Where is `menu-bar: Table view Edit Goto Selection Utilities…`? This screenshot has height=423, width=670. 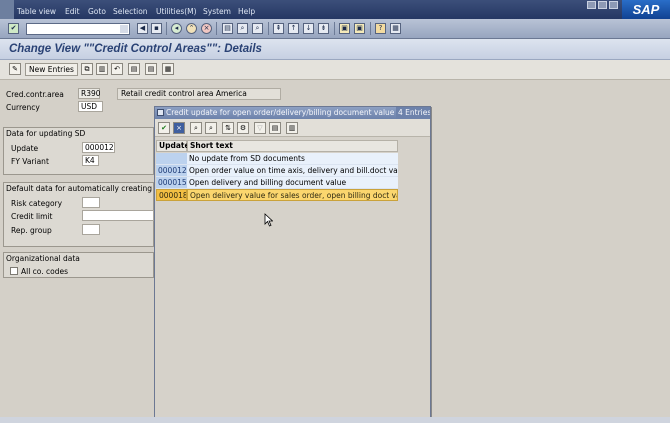 menu-bar: Table view Edit Goto Selection Utilities… is located at coordinates (335, 10).